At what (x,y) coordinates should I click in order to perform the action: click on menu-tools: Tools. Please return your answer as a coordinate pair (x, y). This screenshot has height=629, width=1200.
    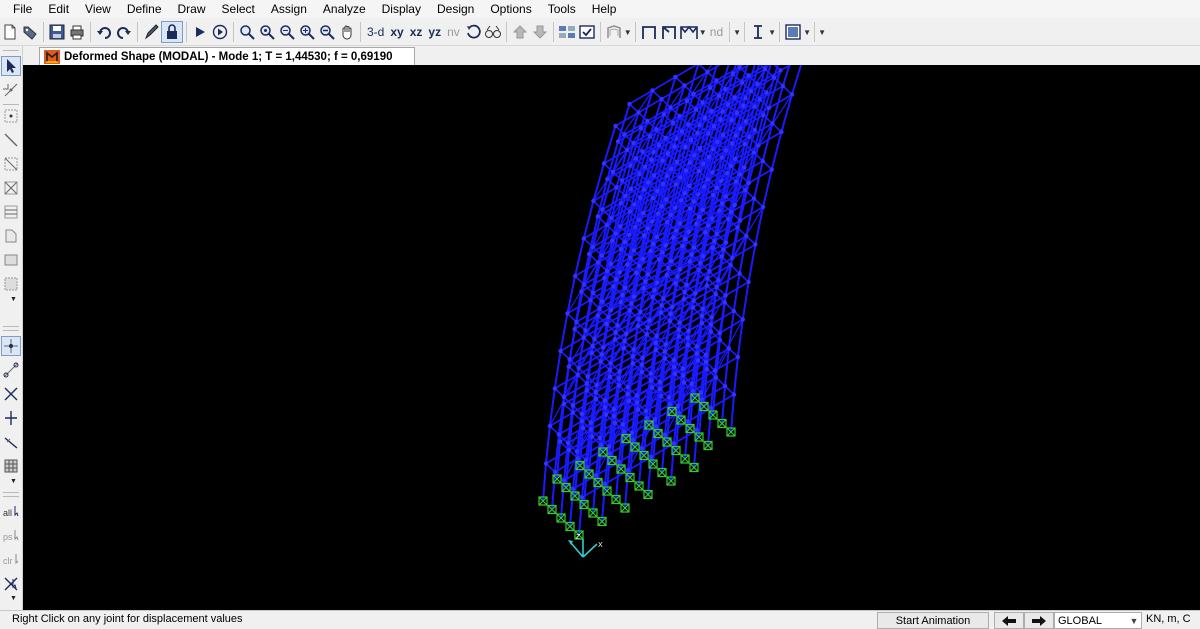
    Looking at the image, I should click on (562, 9).